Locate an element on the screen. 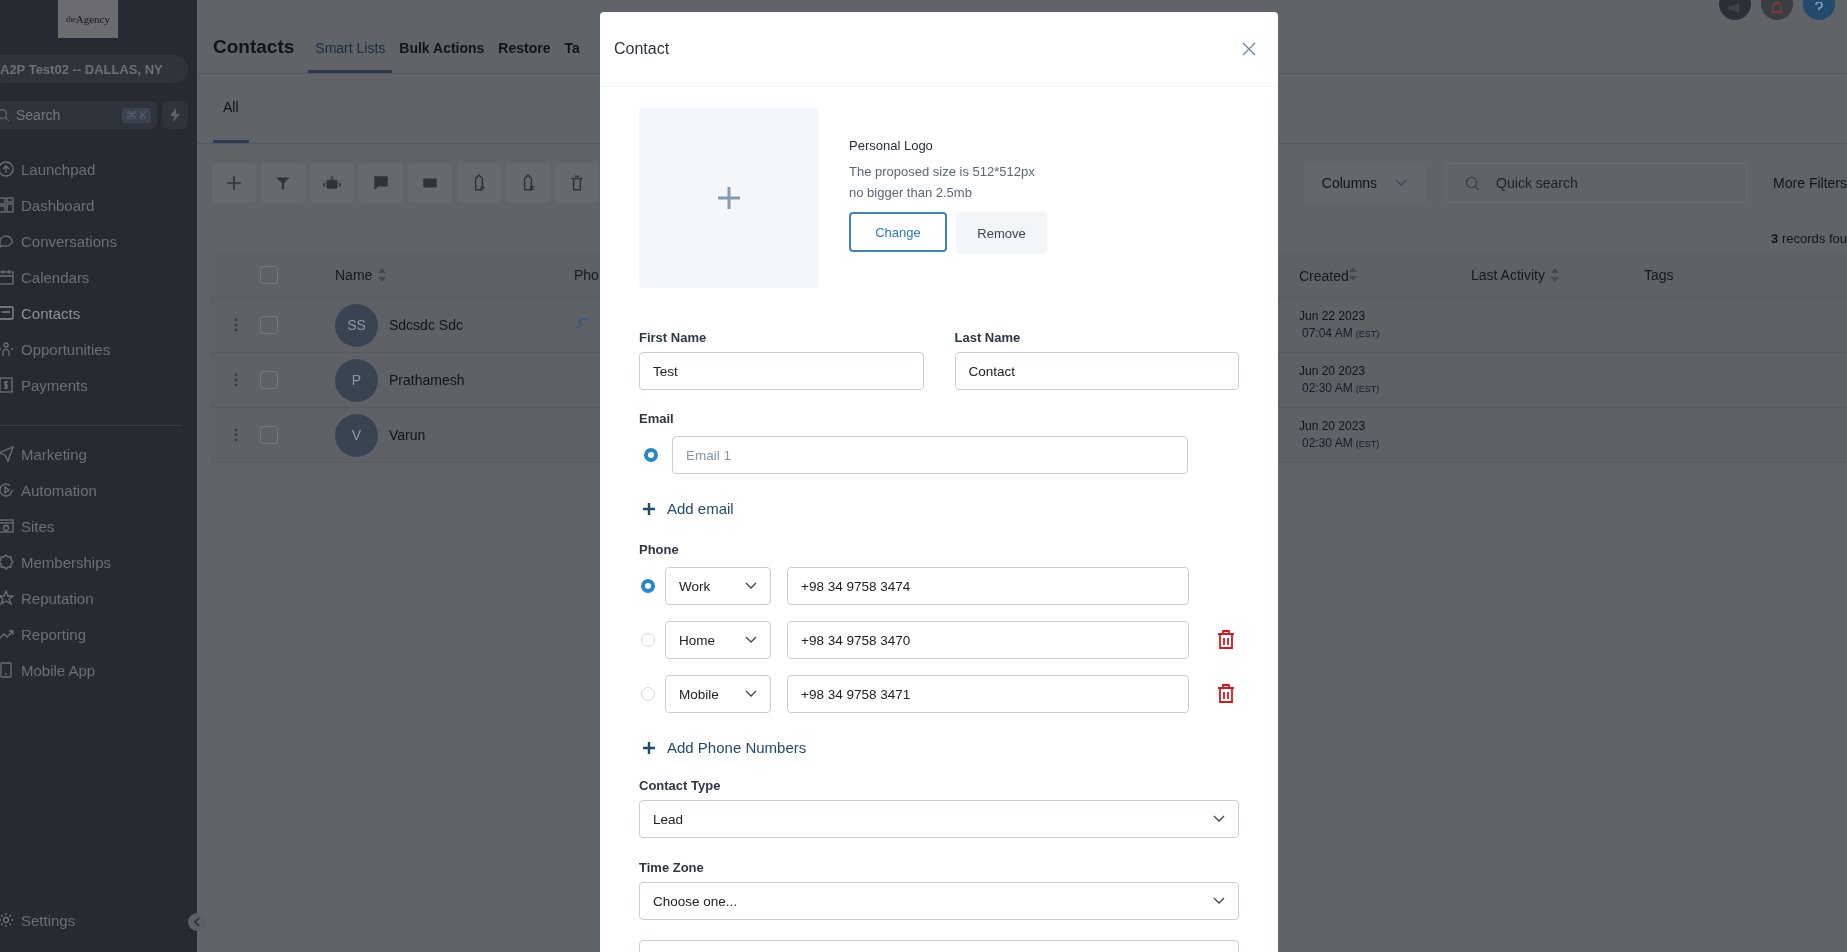  add-link: Add email is located at coordinates (688, 508).